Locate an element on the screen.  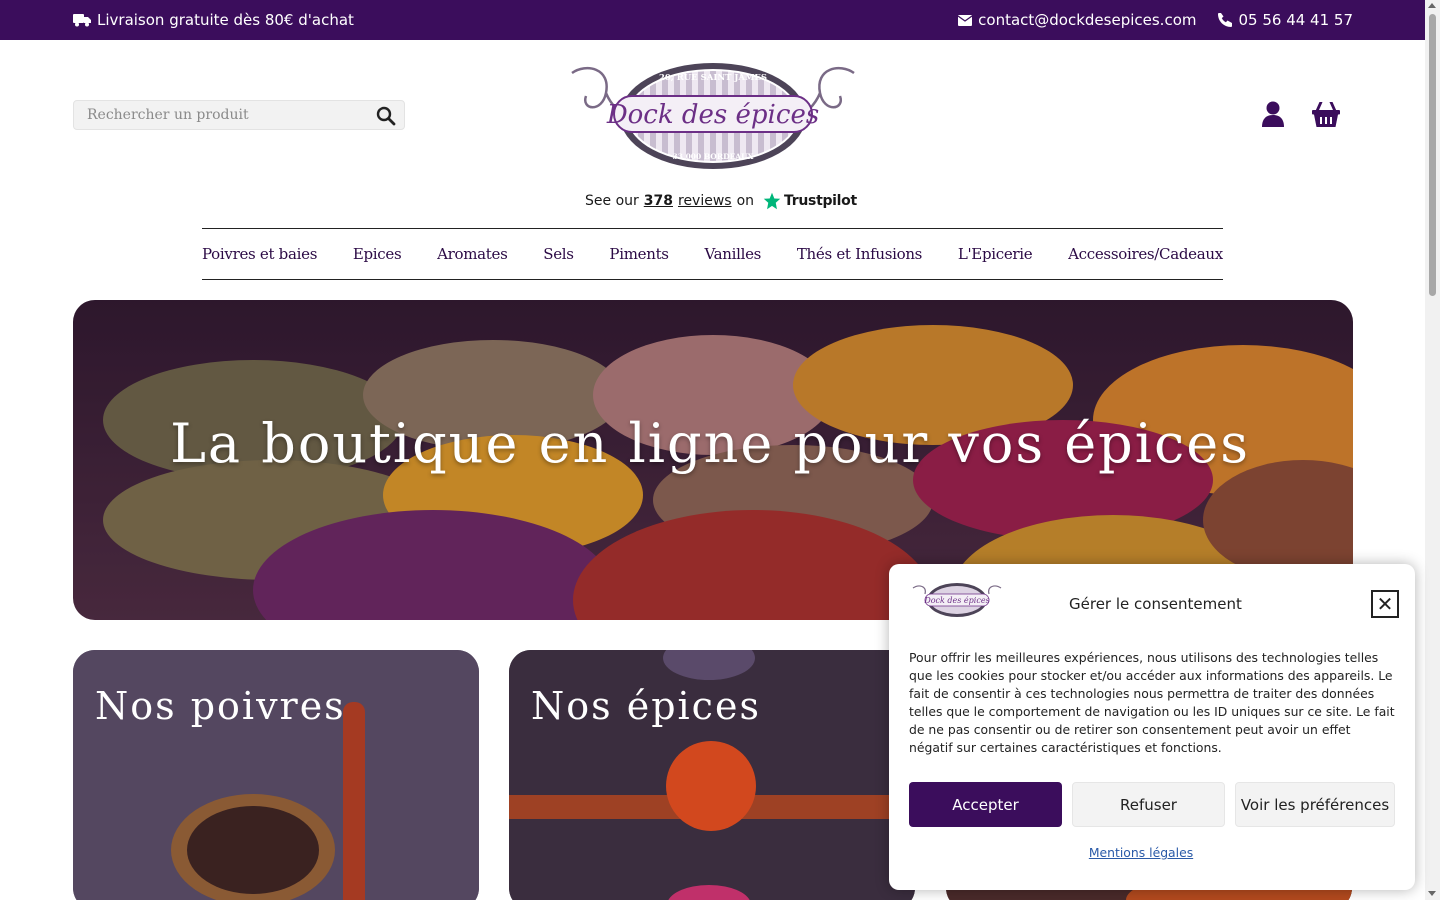
cookie-logo: Dock des épices is located at coordinates (957, 600).